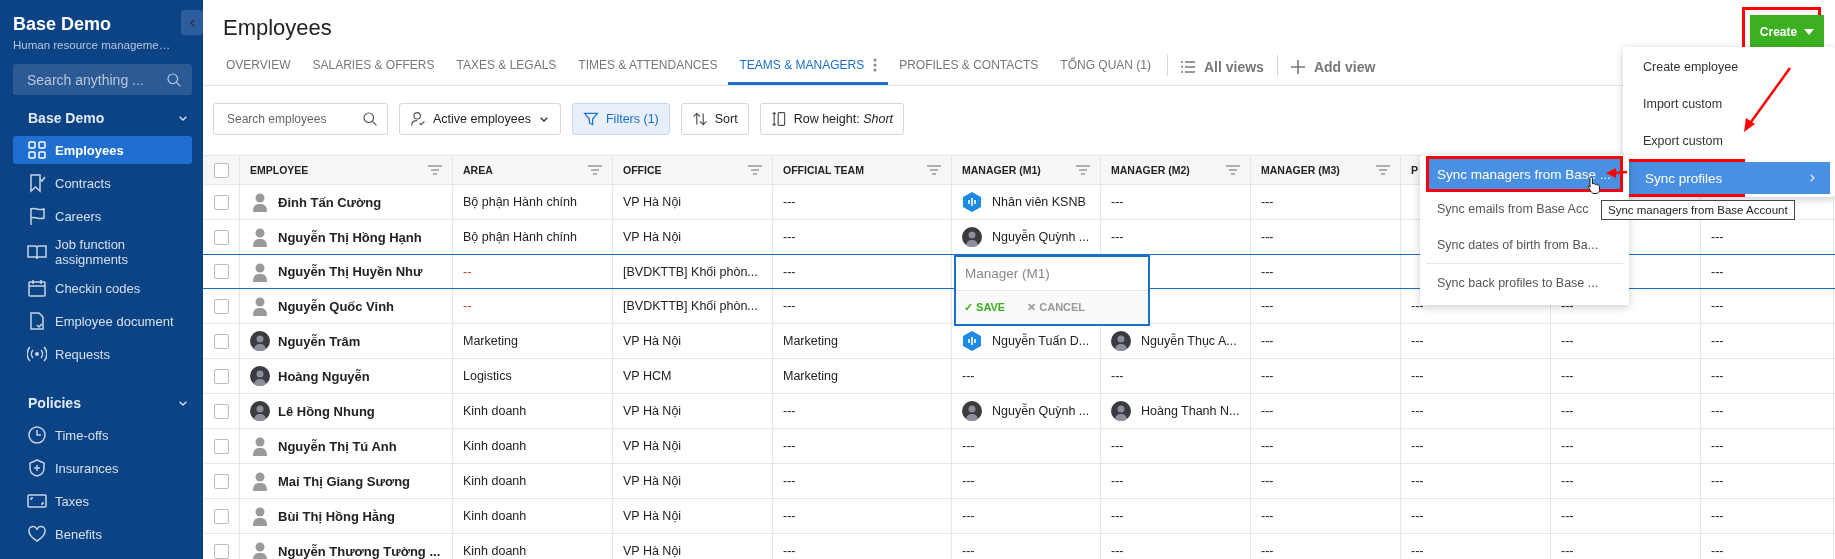 The height and width of the screenshot is (559, 1835). I want to click on tab: SALARIES & OFFERS, so click(373, 66).